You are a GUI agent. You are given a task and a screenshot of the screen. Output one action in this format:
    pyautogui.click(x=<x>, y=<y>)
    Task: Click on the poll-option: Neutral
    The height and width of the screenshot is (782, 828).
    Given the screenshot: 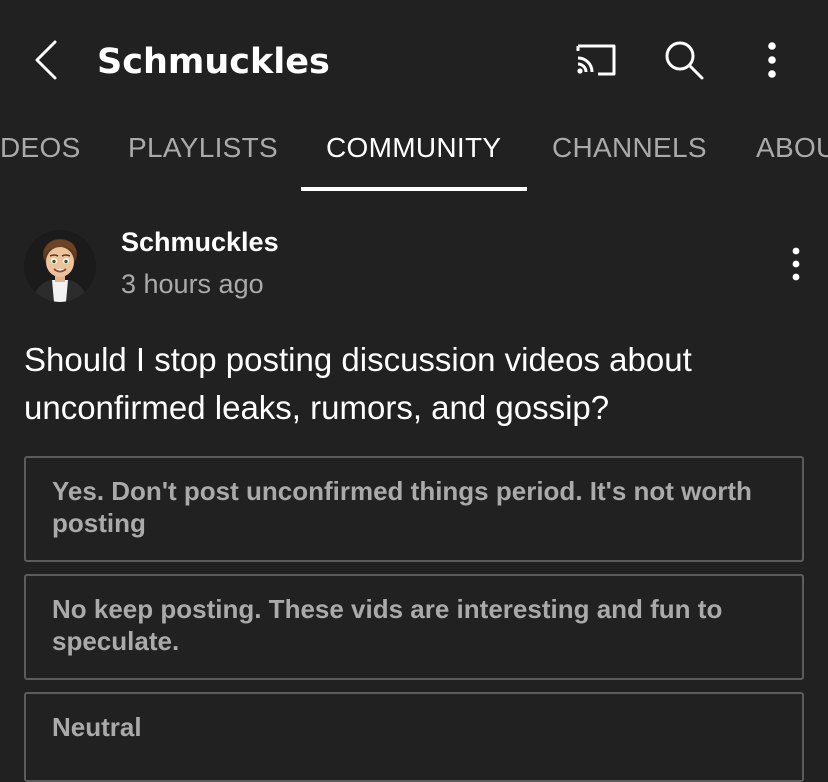 What is the action you would take?
    pyautogui.click(x=414, y=737)
    